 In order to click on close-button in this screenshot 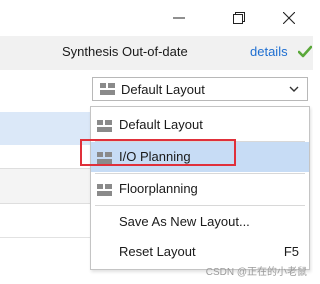, I will do `click(289, 18)`.